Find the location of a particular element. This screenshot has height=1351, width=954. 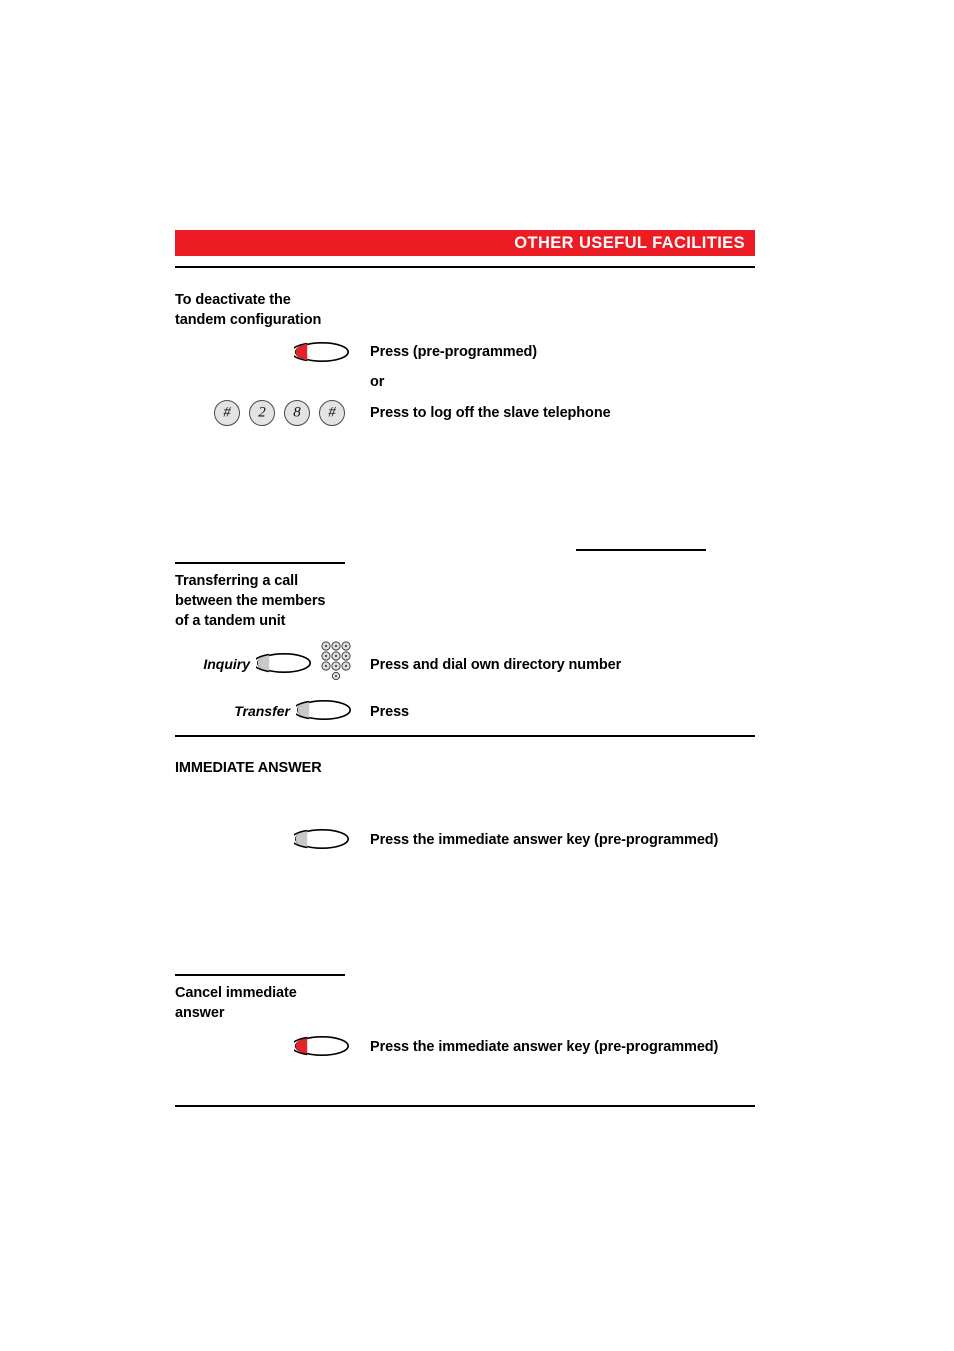

keypad-key-8: 8 is located at coordinates (297, 413).